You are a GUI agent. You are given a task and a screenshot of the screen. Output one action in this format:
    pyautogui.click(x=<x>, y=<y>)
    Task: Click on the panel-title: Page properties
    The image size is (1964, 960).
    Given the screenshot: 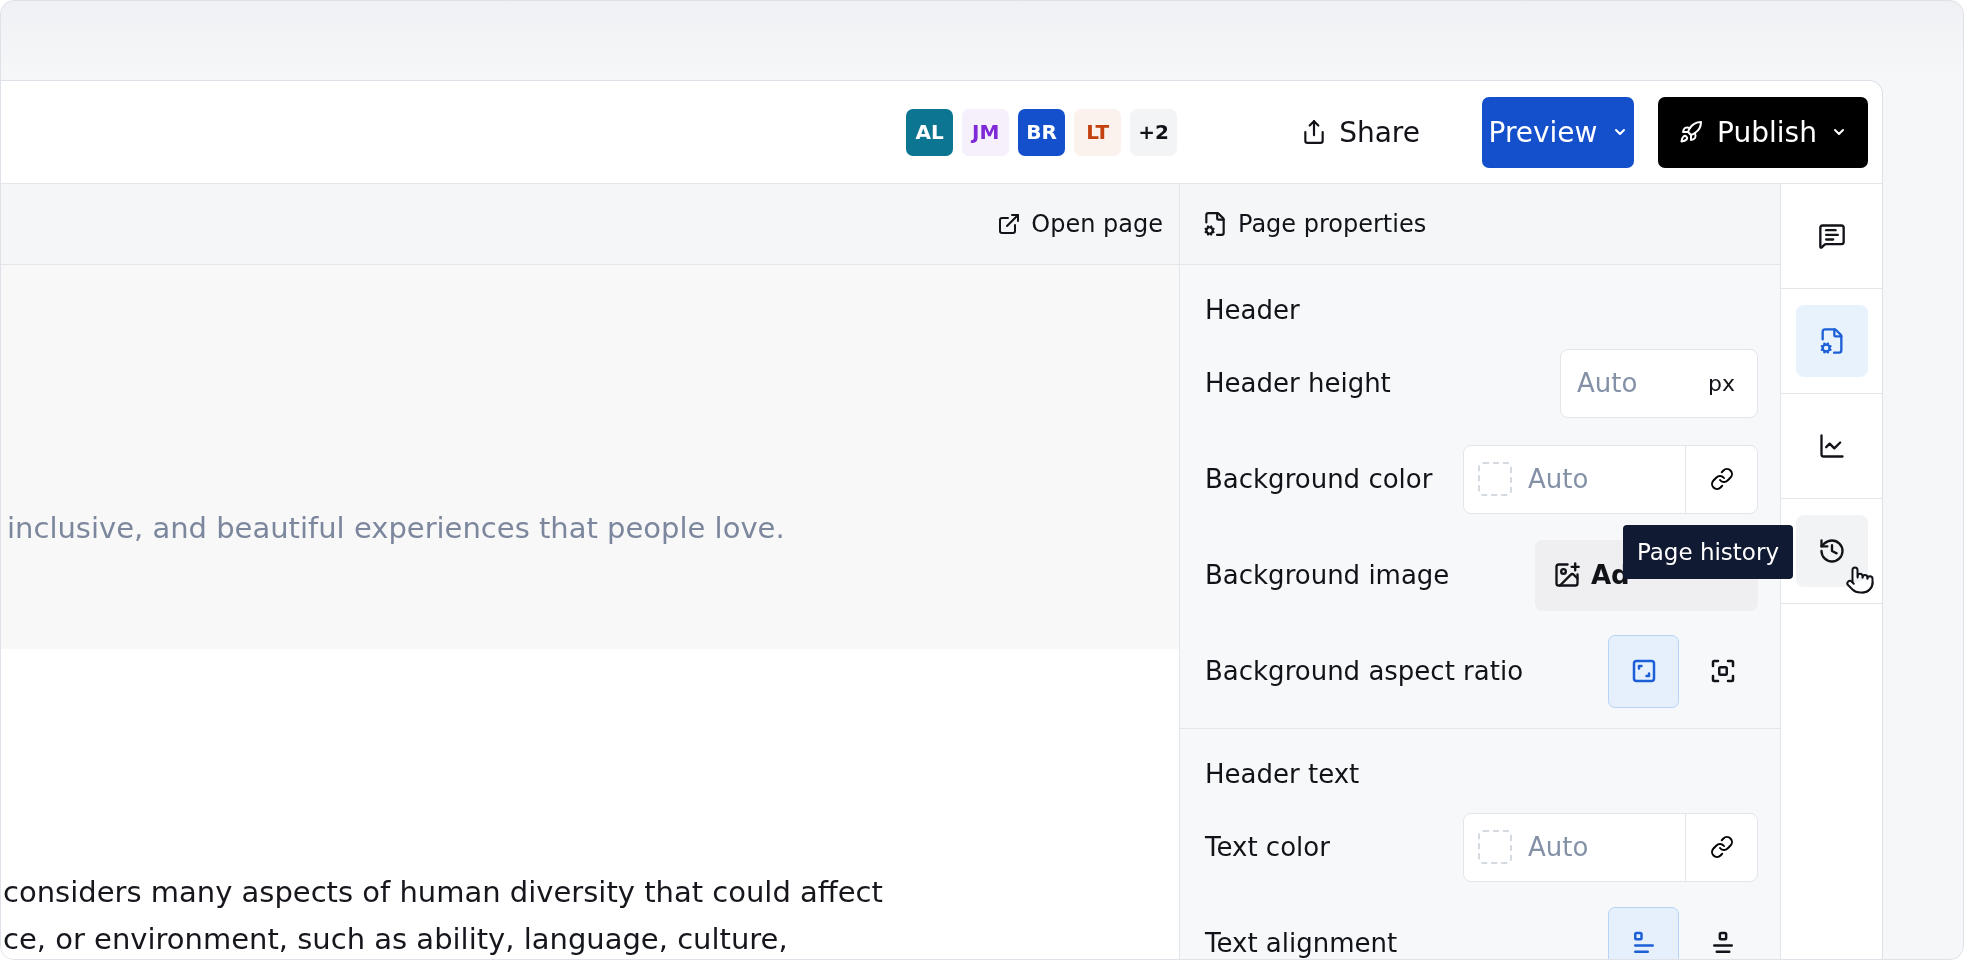 What is the action you would take?
    pyautogui.click(x=1332, y=224)
    